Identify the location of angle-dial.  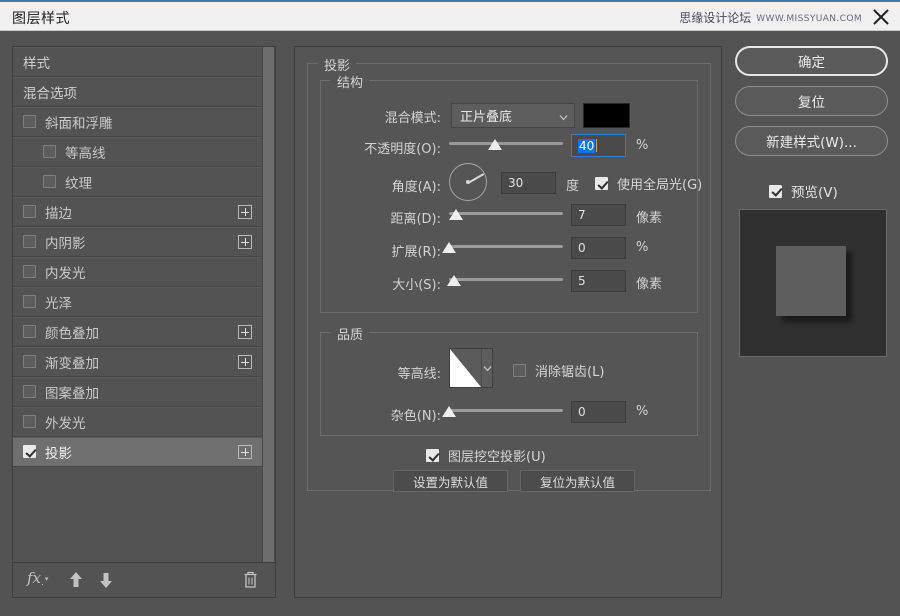
(468, 182).